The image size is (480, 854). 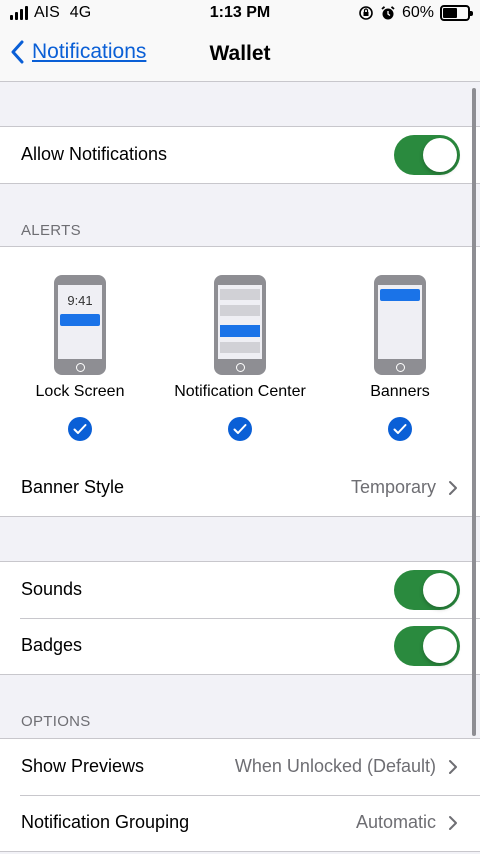 I want to click on phone-screen: 9:41, so click(x=80, y=322).